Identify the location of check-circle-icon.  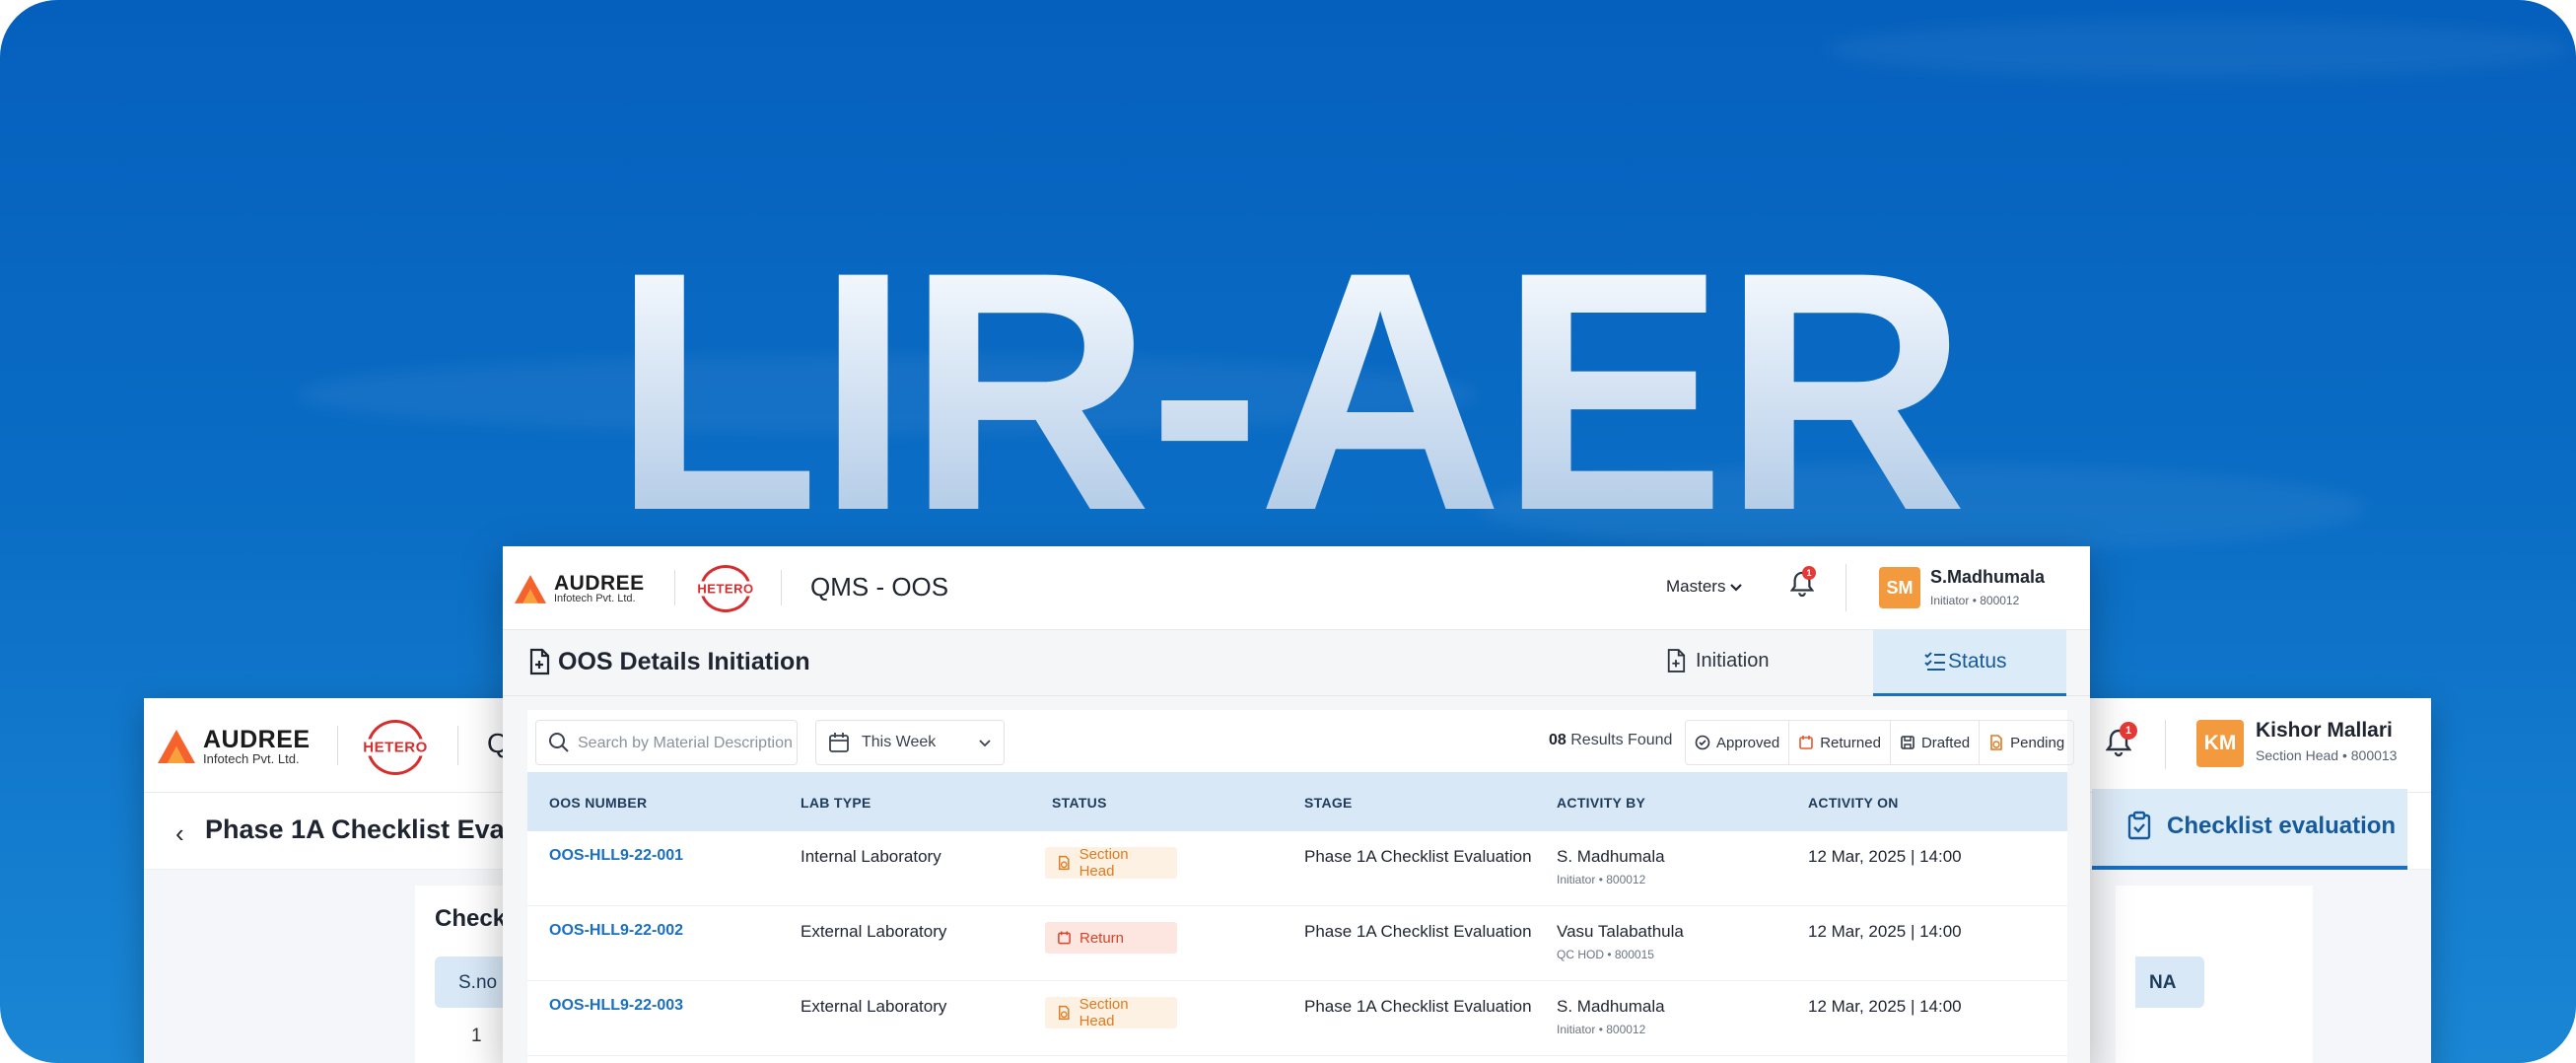
(1703, 742).